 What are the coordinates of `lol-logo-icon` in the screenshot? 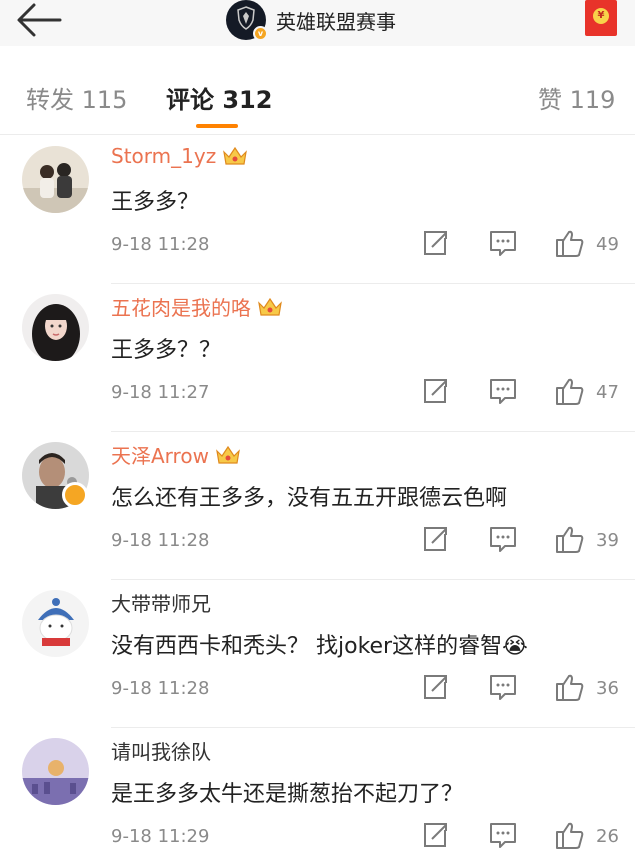 It's located at (246, 18).